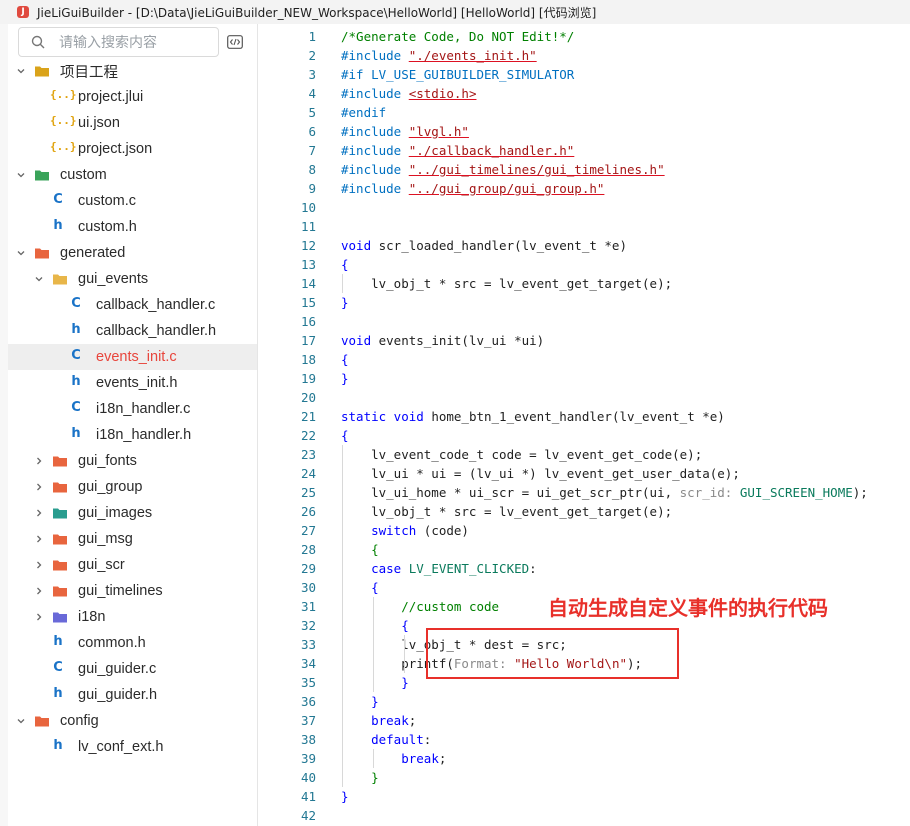  I want to click on line-number: 33, so click(308, 644).